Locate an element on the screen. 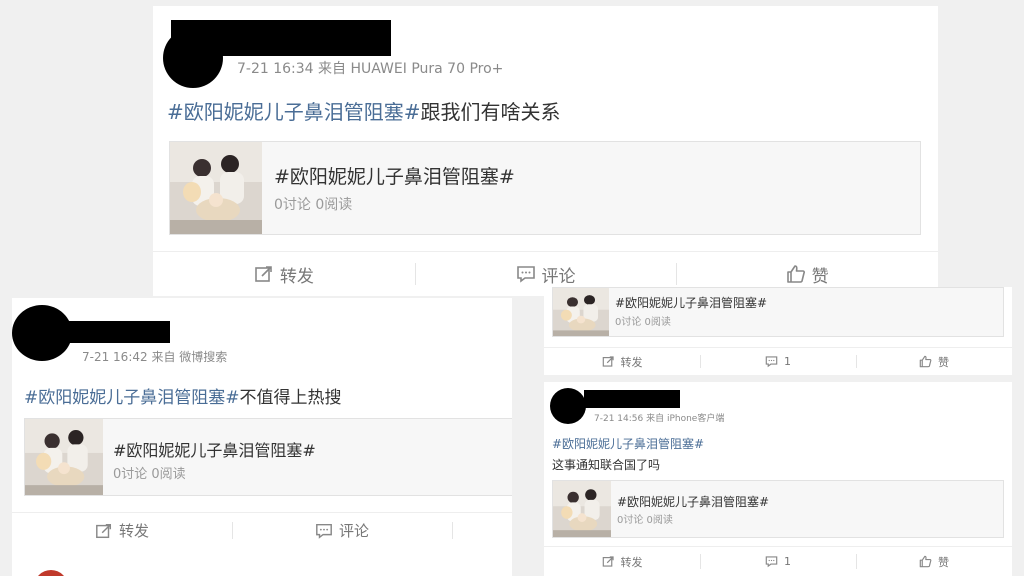  like-button is located at coordinates (482, 530).